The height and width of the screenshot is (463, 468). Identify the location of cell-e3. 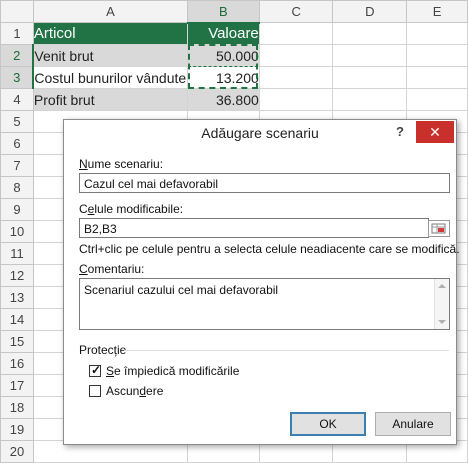
(437, 77).